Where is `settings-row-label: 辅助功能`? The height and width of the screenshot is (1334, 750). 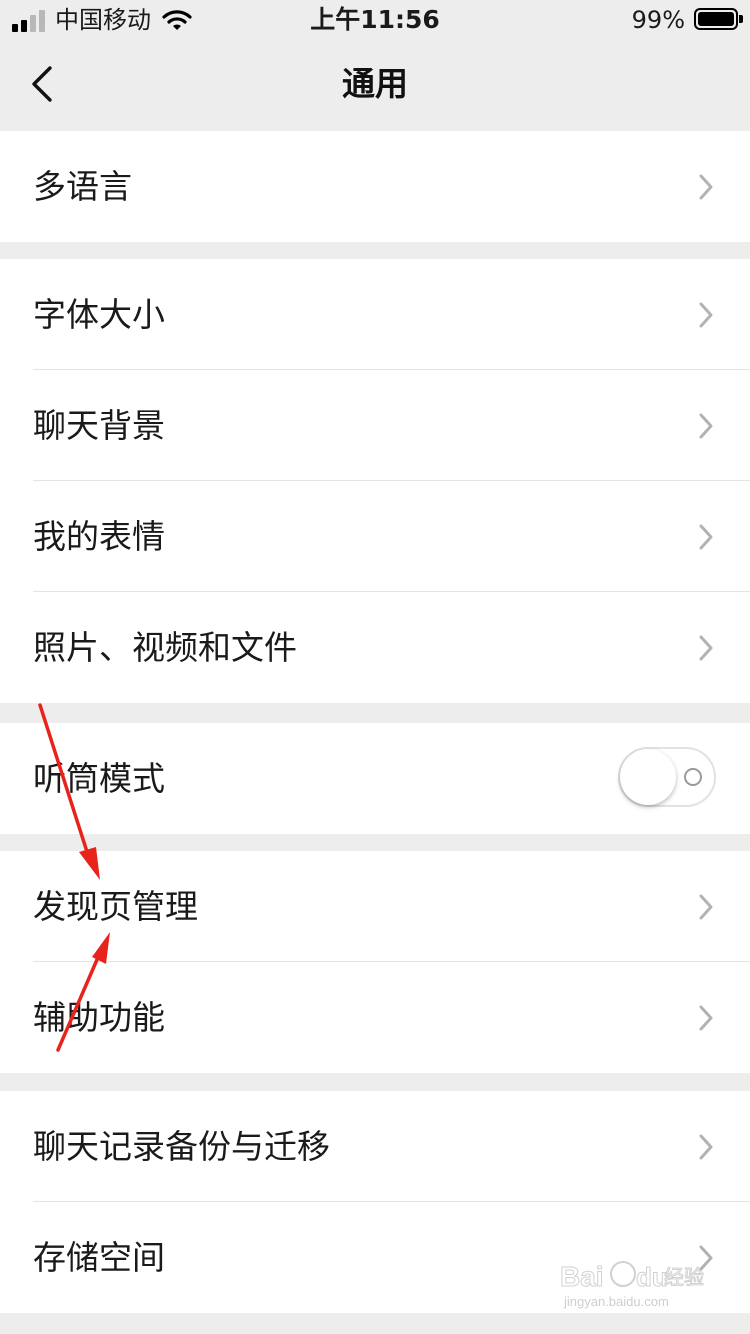
settings-row-label: 辅助功能 is located at coordinates (99, 1017).